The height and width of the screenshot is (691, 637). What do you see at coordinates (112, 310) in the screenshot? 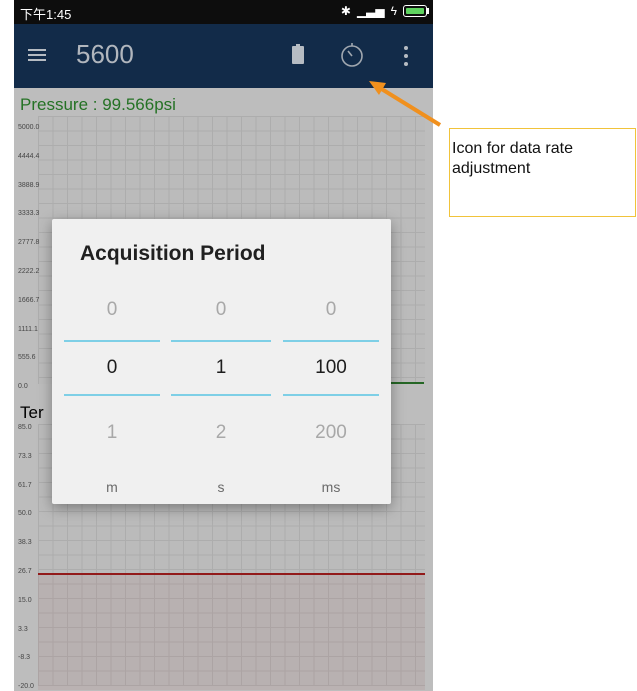
I see `minutes-prev: 0` at bounding box center [112, 310].